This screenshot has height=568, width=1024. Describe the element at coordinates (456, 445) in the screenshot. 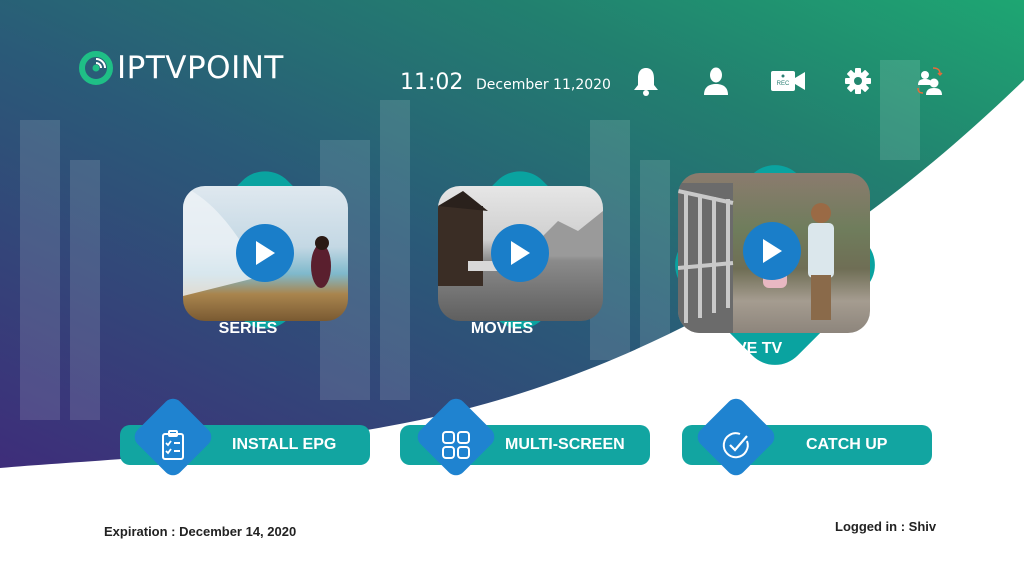

I see `grid-four-icon` at that location.